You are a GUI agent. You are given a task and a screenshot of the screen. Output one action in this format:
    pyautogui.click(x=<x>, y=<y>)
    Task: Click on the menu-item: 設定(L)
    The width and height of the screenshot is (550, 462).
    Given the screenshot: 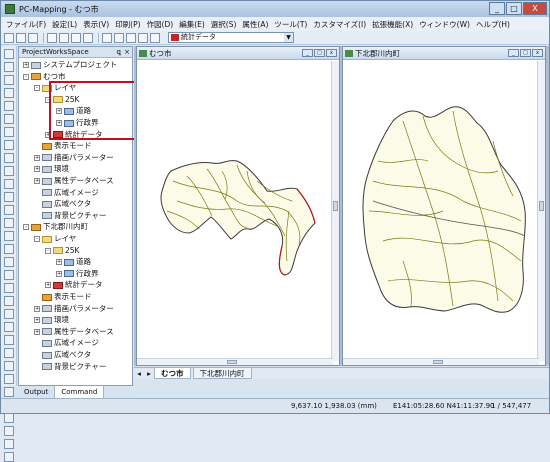 What is the action you would take?
    pyautogui.click(x=64, y=24)
    